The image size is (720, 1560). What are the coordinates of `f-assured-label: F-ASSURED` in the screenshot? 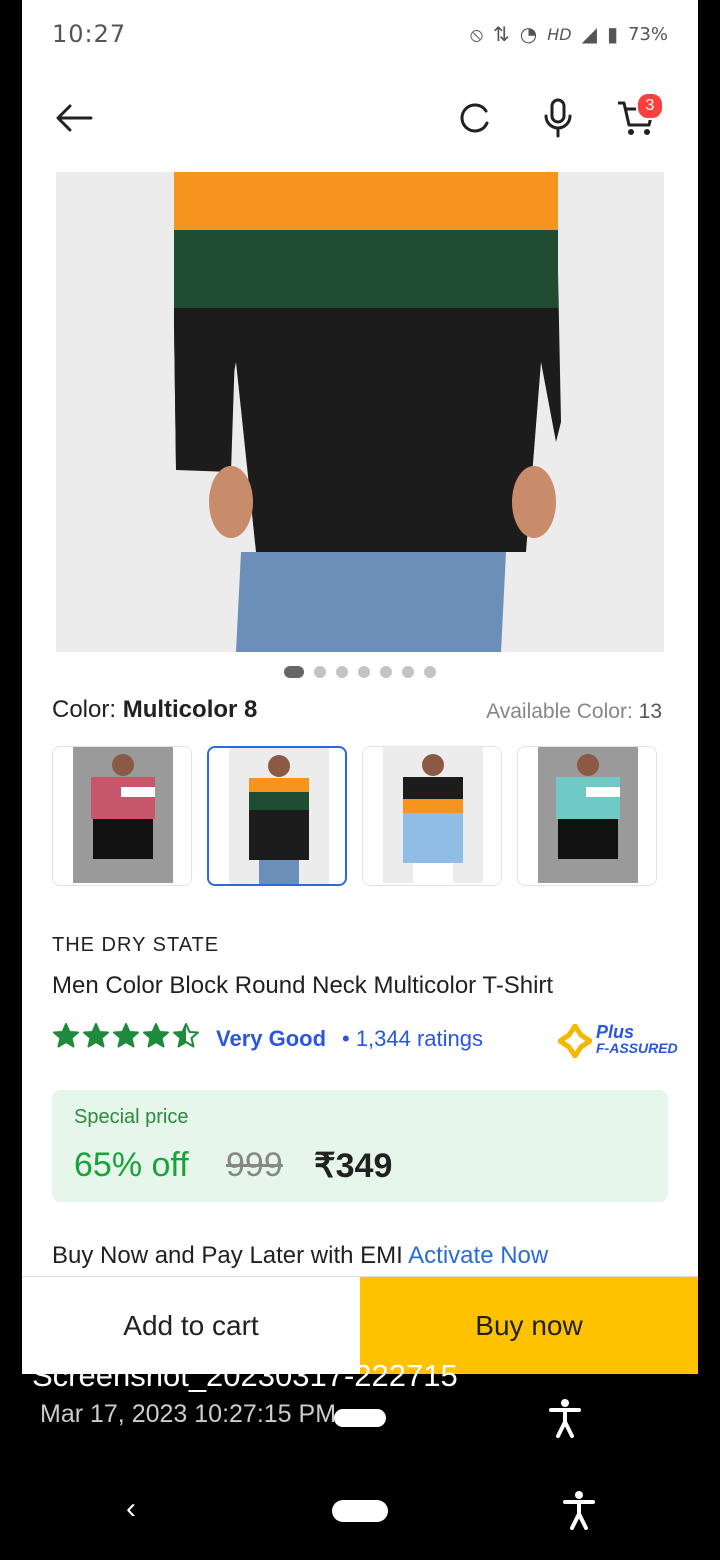 It's located at (637, 1048).